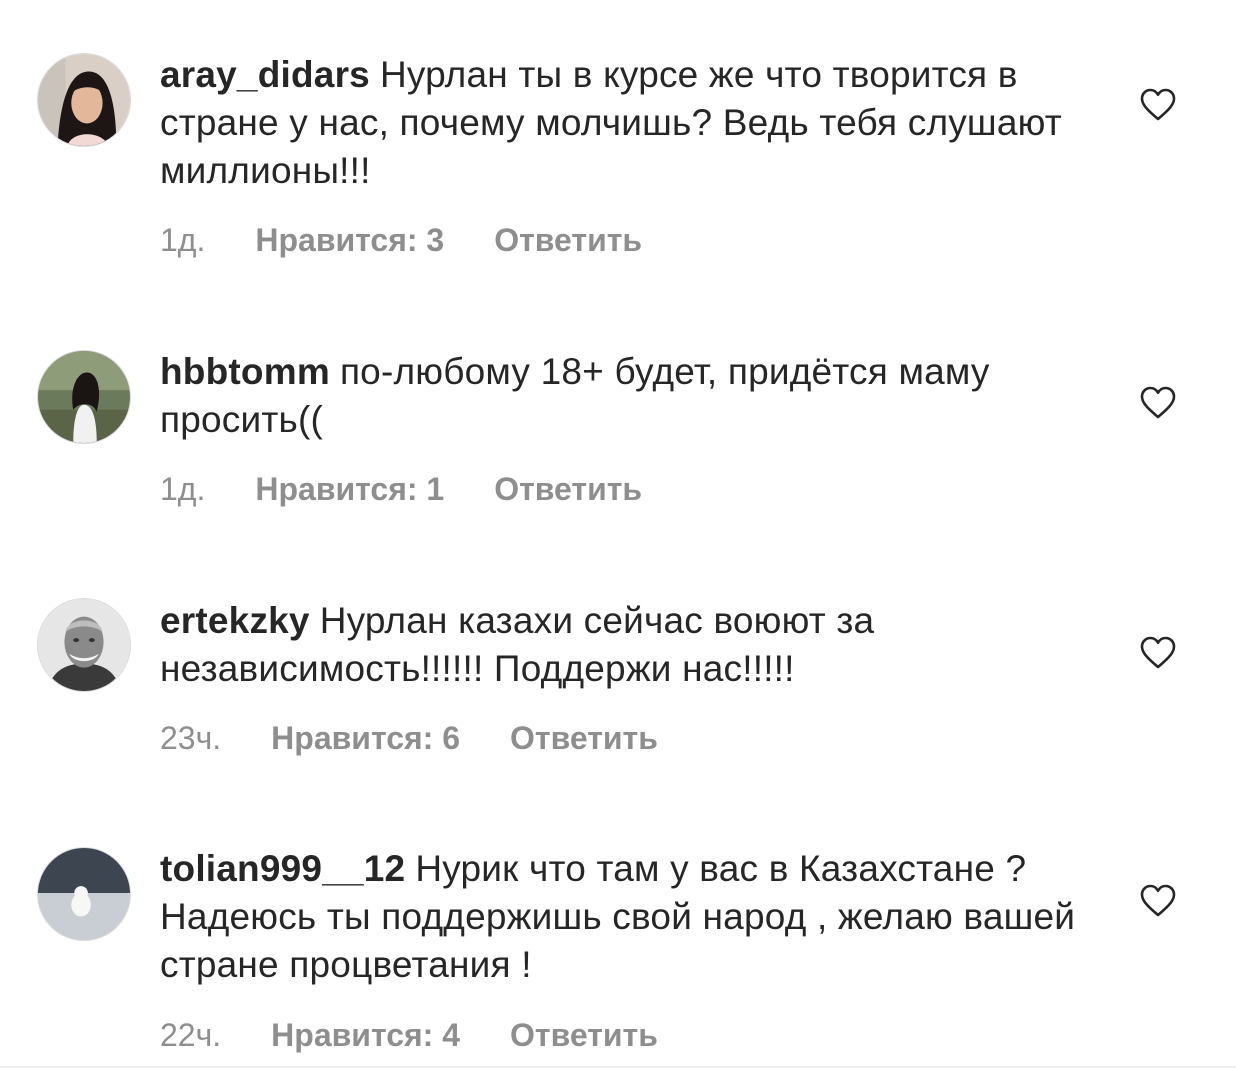  What do you see at coordinates (245, 371) in the screenshot?
I see `comment-username: hbbtomm` at bounding box center [245, 371].